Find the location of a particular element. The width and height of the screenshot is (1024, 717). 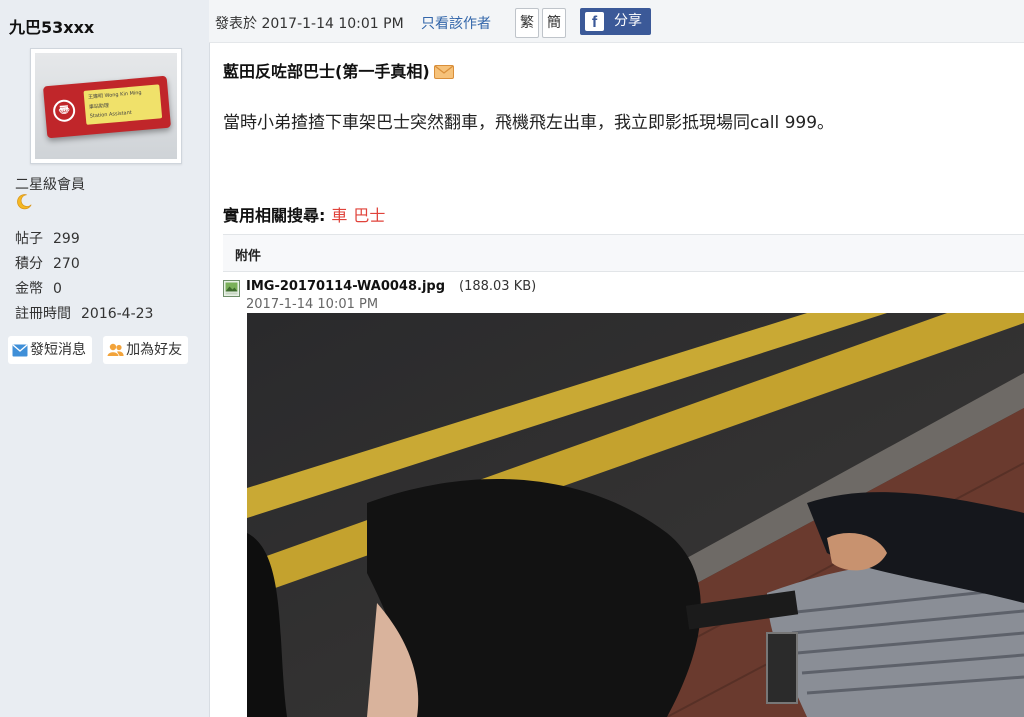

add-friend-button: 加為好友 is located at coordinates (146, 350).